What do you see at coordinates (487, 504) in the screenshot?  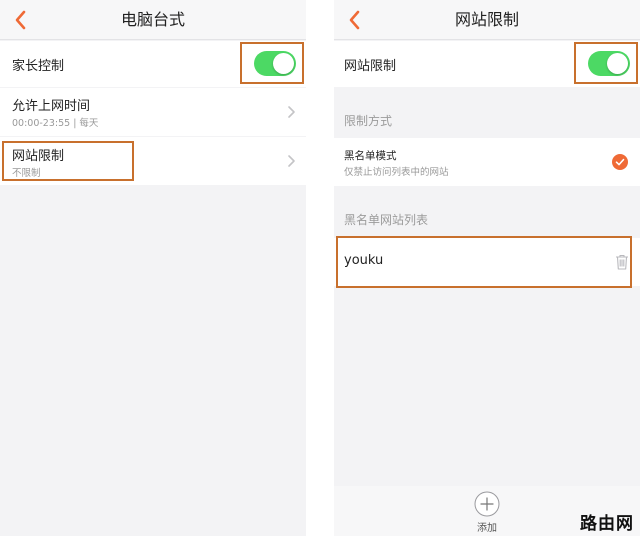 I see `add-plus-icon` at bounding box center [487, 504].